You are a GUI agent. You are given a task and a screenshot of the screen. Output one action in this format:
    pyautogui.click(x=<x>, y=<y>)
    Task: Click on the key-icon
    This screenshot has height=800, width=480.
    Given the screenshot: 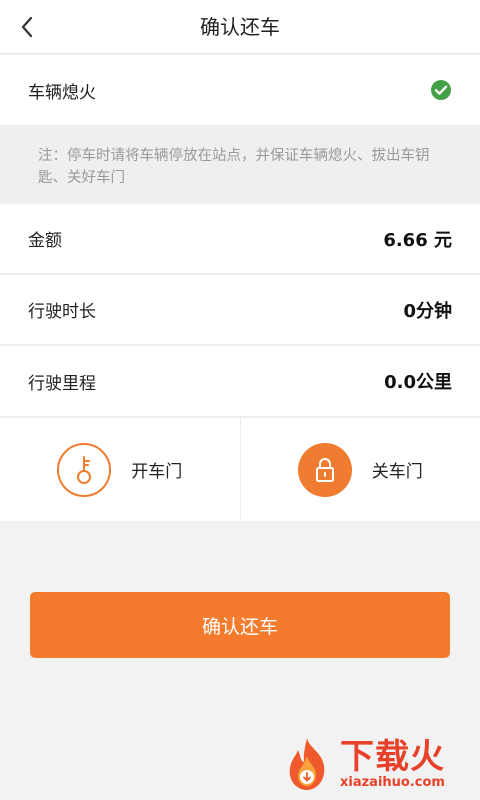 What is the action you would take?
    pyautogui.click(x=84, y=469)
    